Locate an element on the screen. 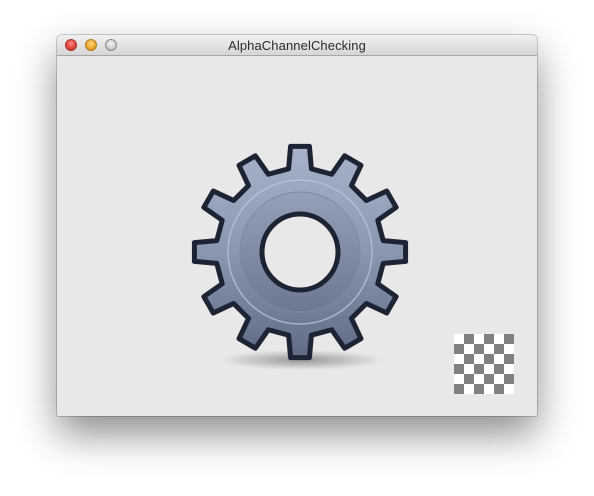 Image resolution: width=594 pixels, height=496 pixels. window-title: AlphaChannelChecking is located at coordinates (297, 45).